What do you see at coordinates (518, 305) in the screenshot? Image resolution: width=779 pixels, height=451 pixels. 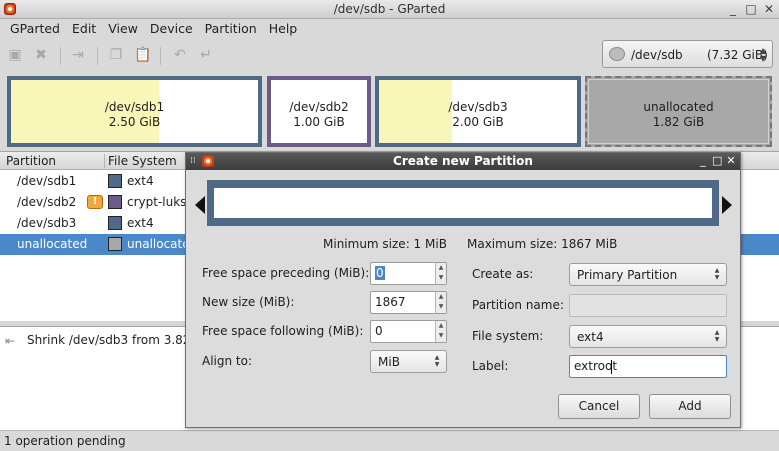 I see `partition-name-label: Partition name:` at bounding box center [518, 305].